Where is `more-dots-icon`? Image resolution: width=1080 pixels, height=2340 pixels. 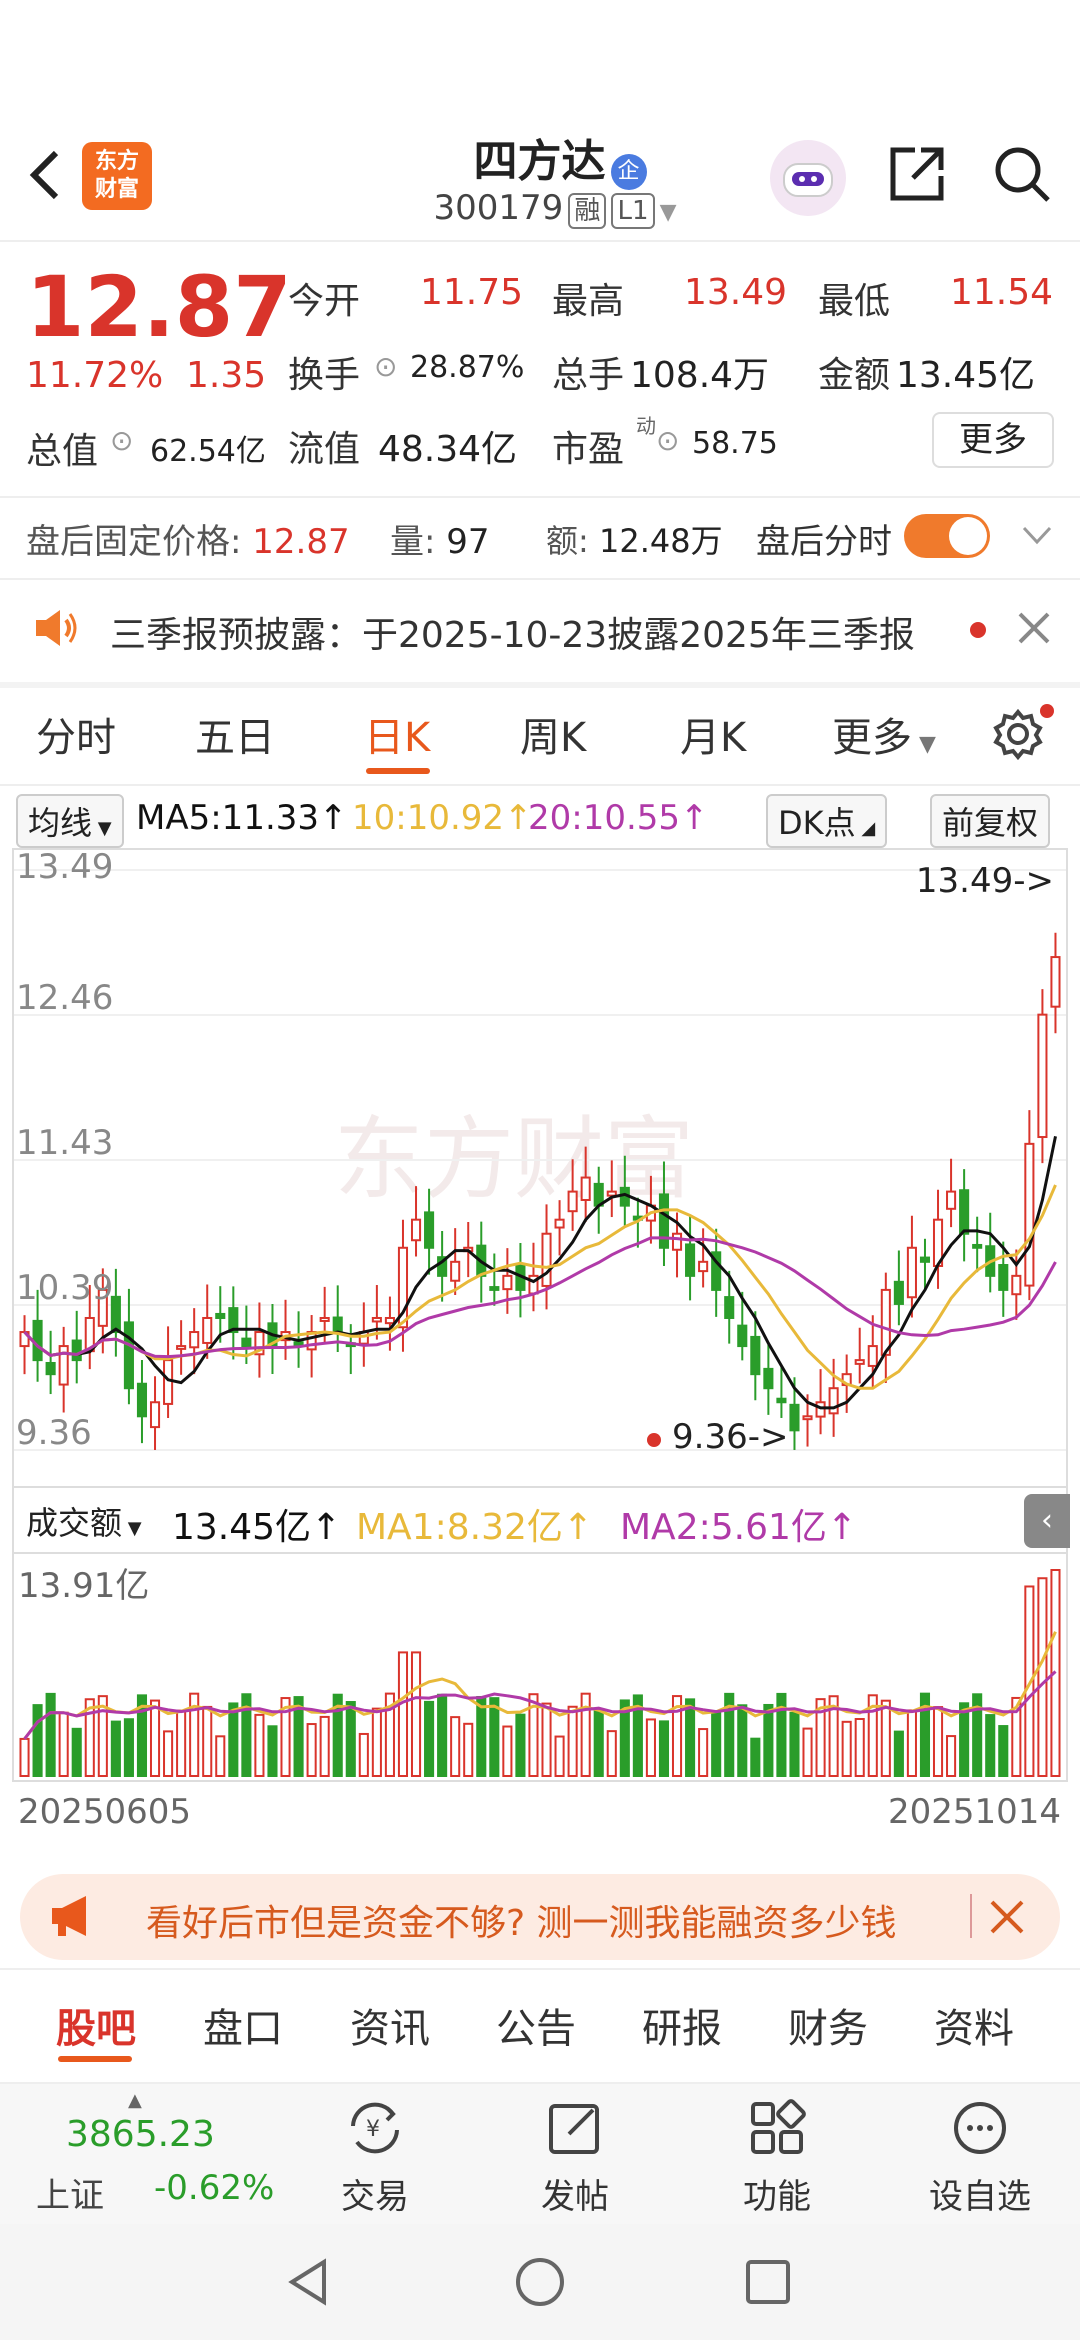 more-dots-icon is located at coordinates (980, 2128).